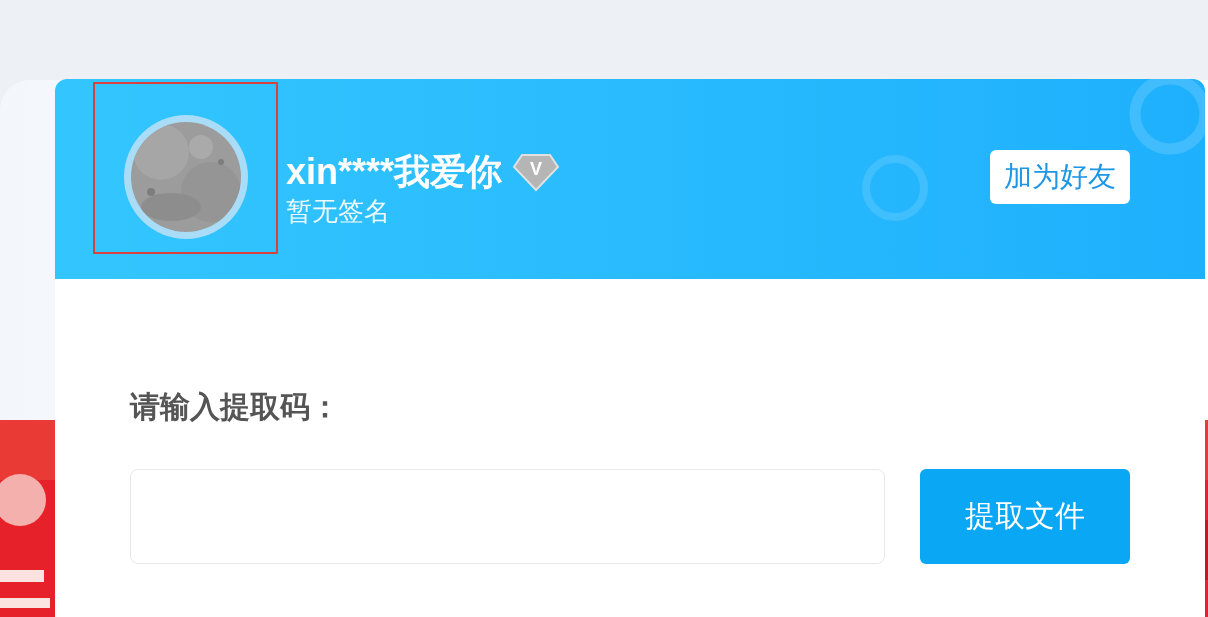 The image size is (1208, 617). What do you see at coordinates (394, 172) in the screenshot?
I see `user-name: xin****我爱你` at bounding box center [394, 172].